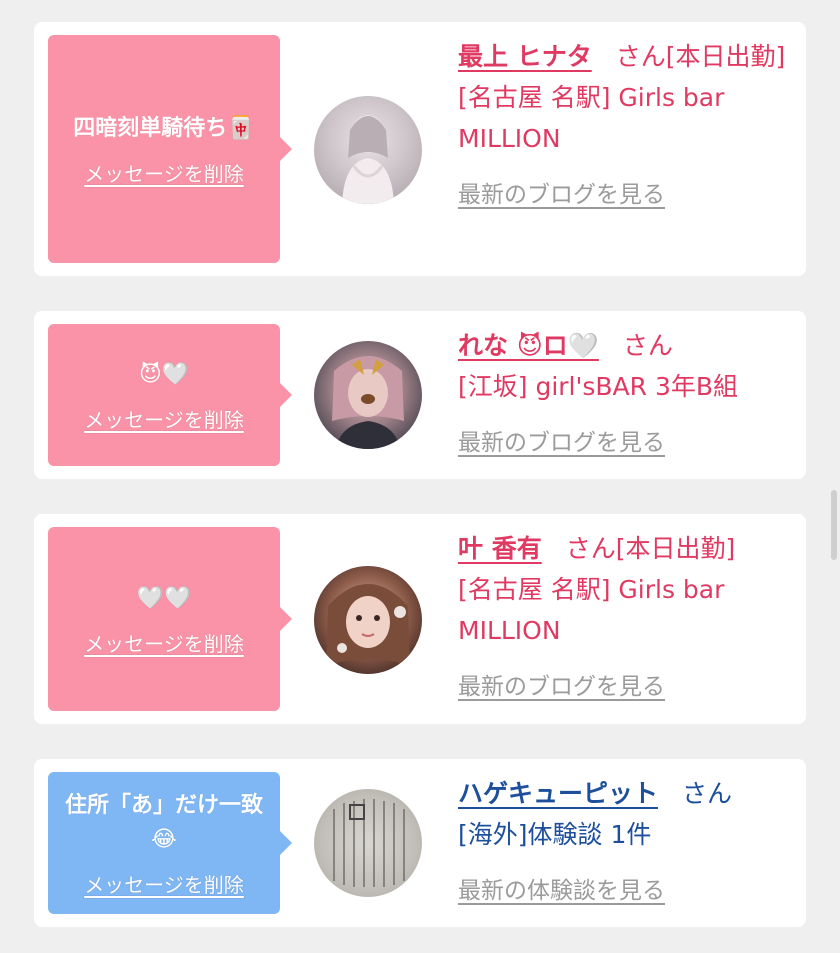  Describe the element at coordinates (164, 128) in the screenshot. I see `message-text: 四暗刻単騎待ち🀄` at that location.